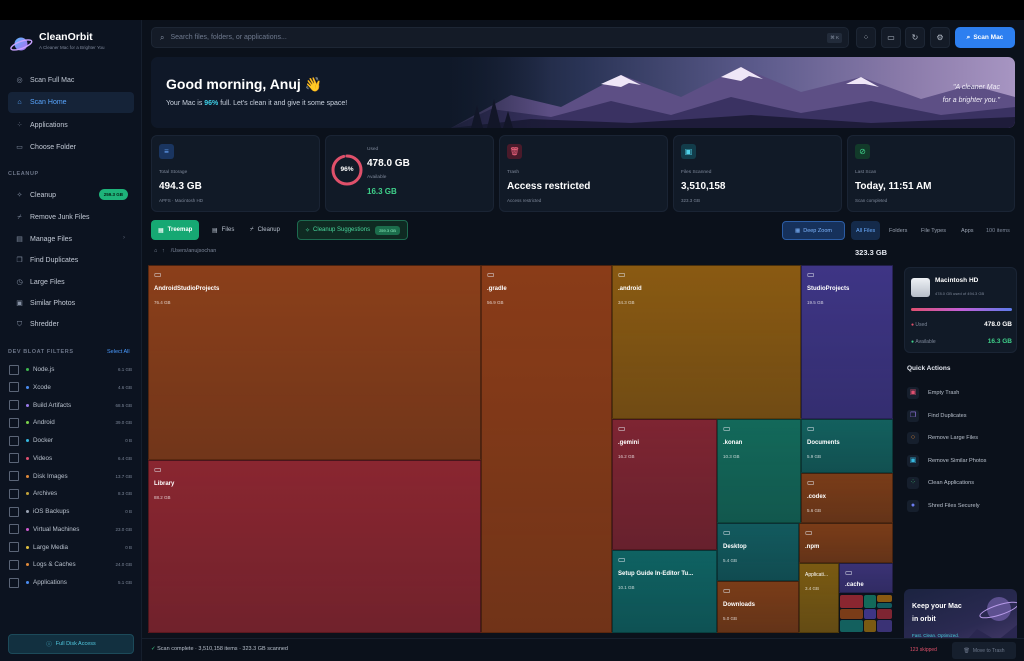 This screenshot has height=661, width=1024. Describe the element at coordinates (71, 217) in the screenshot. I see `nav-remove-junk: ⌿ Remove Junk Files` at that location.